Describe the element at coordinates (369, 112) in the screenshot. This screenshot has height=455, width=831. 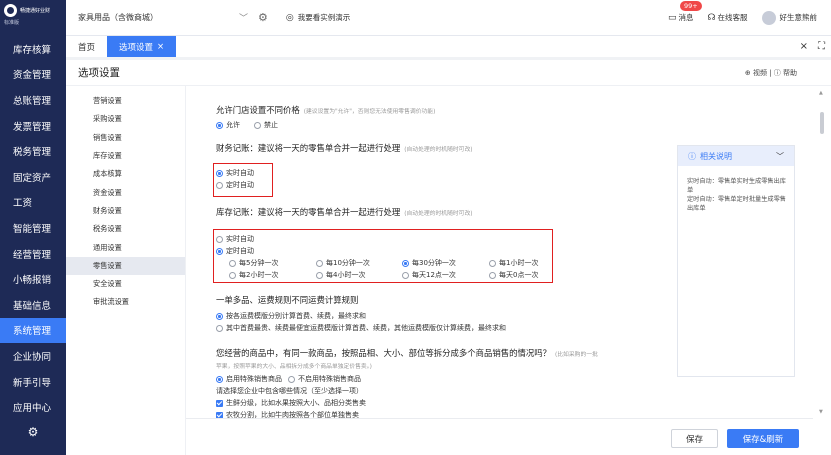
I see `price-hint: (建议设置为"允许"，否则您无法使用零售调价功能)` at that location.